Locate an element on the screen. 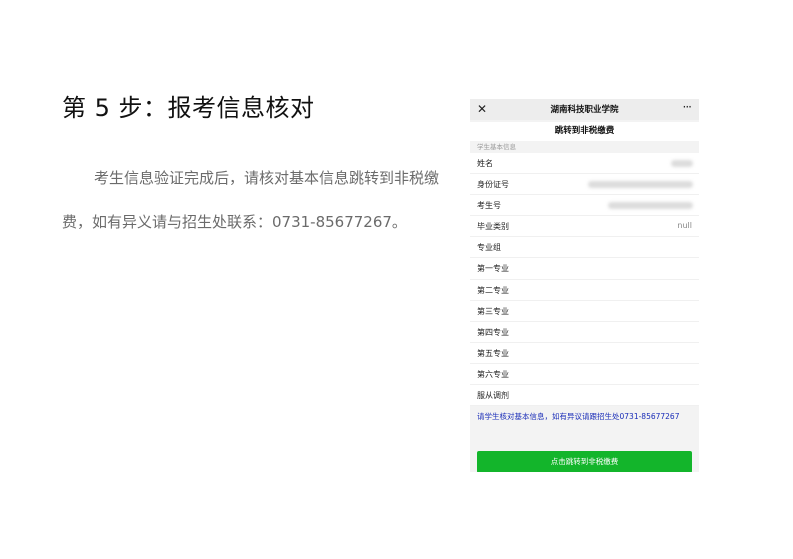 Image resolution: width=793 pixels, height=559 pixels. instruction-line-1: 考生信息验证完成后，请核对基本信息跳转到非税缴 is located at coordinates (267, 178).